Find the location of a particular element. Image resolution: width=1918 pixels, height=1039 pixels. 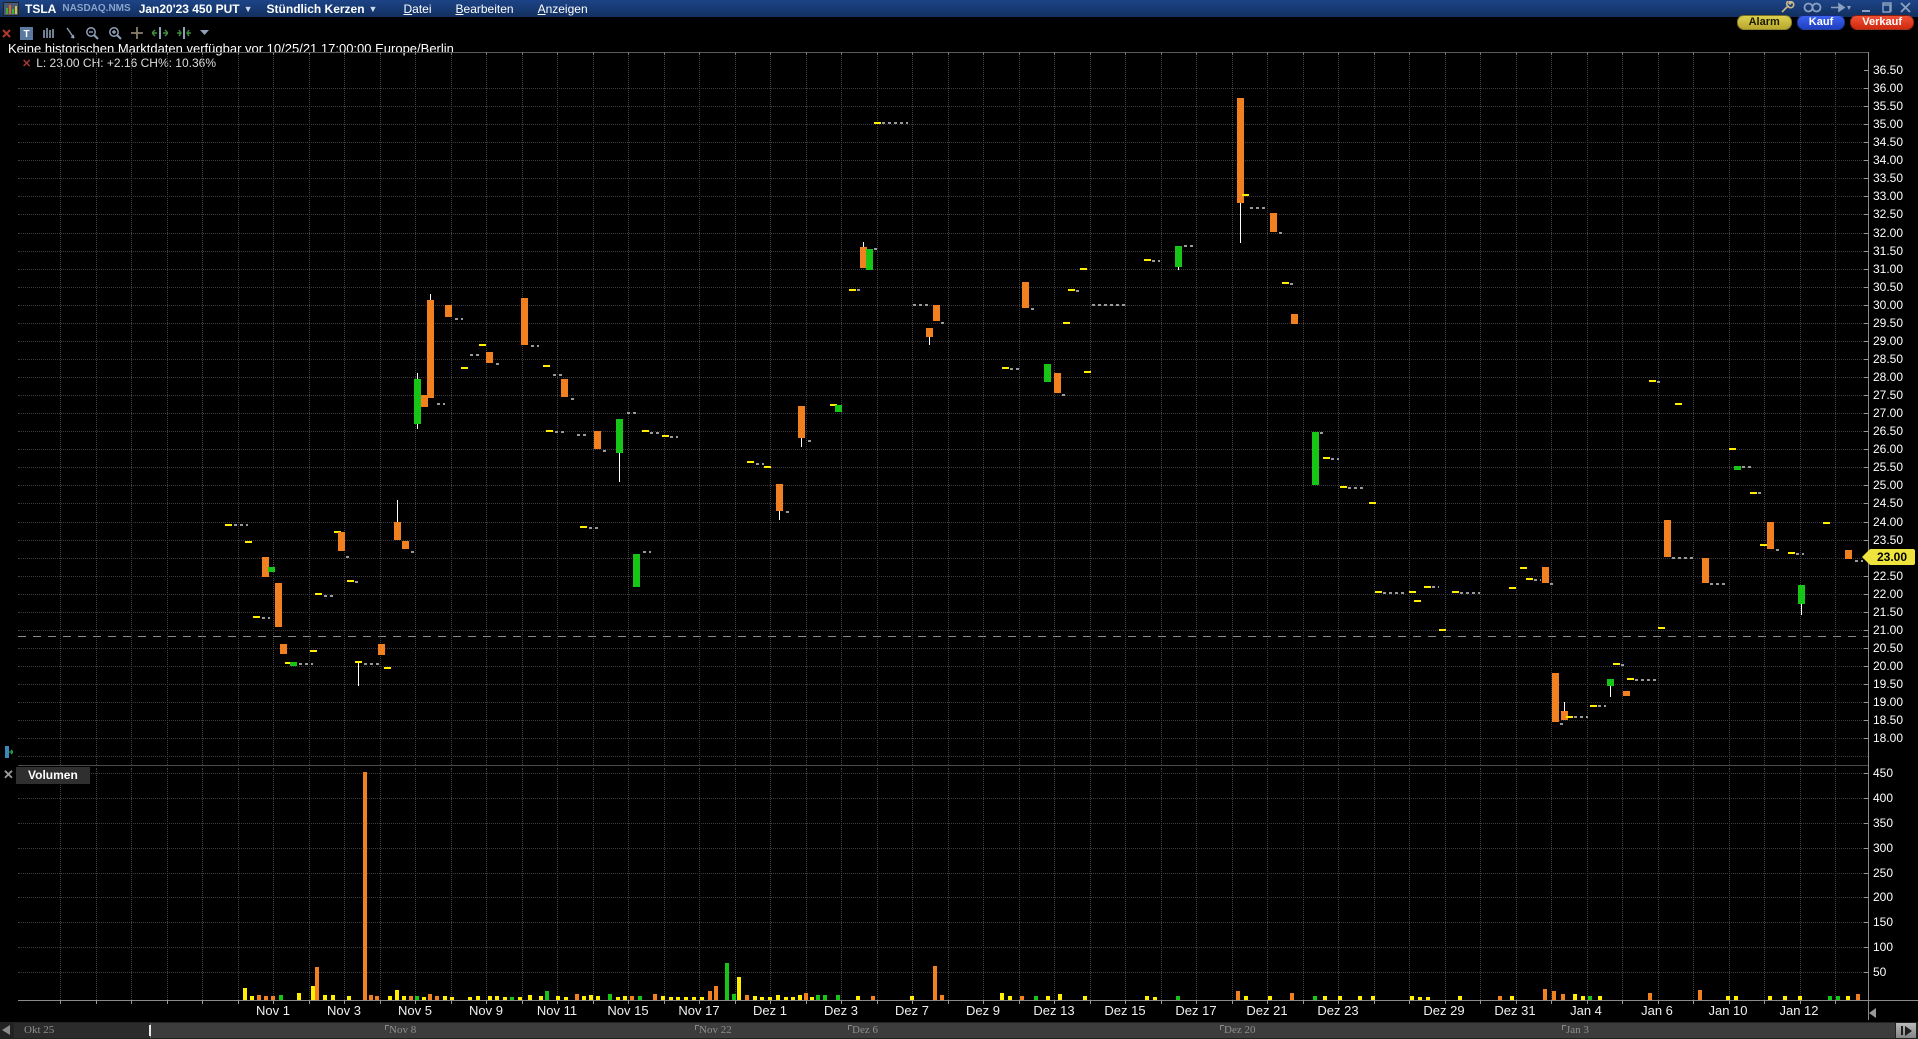

price-axis-label: 18.00 is located at coordinates (1888, 738).